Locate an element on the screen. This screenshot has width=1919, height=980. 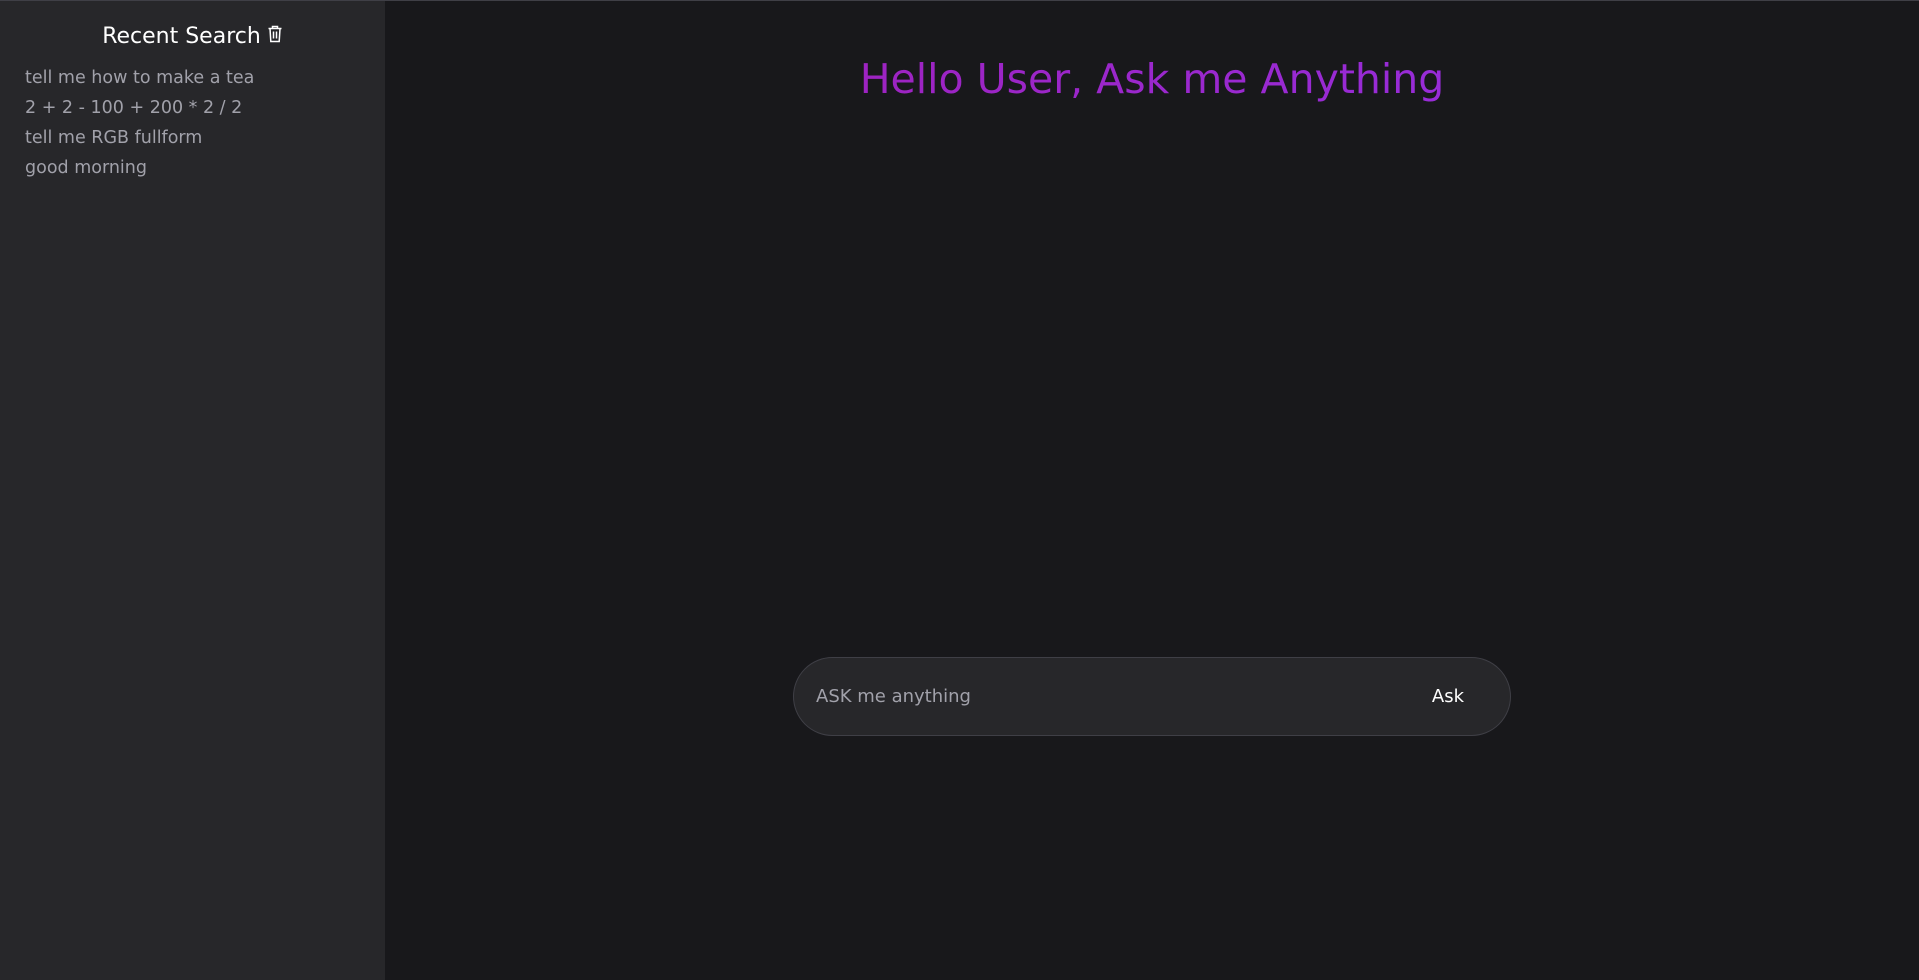
sidebar-title: Recent Search is located at coordinates (181, 36).